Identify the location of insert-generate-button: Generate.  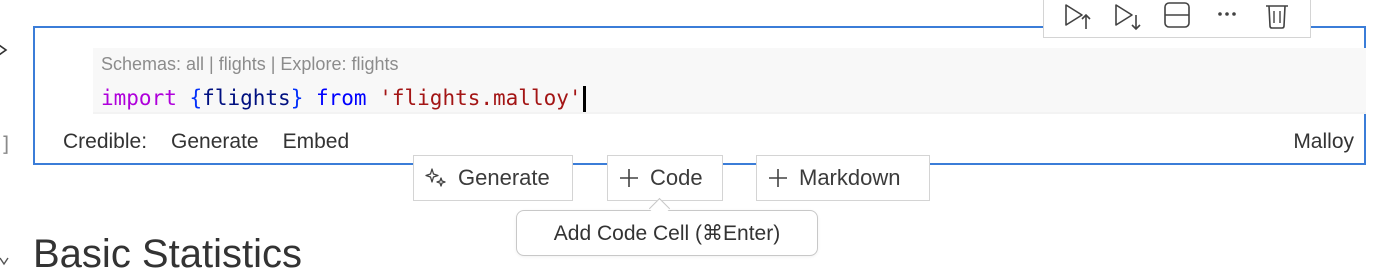
(493, 178).